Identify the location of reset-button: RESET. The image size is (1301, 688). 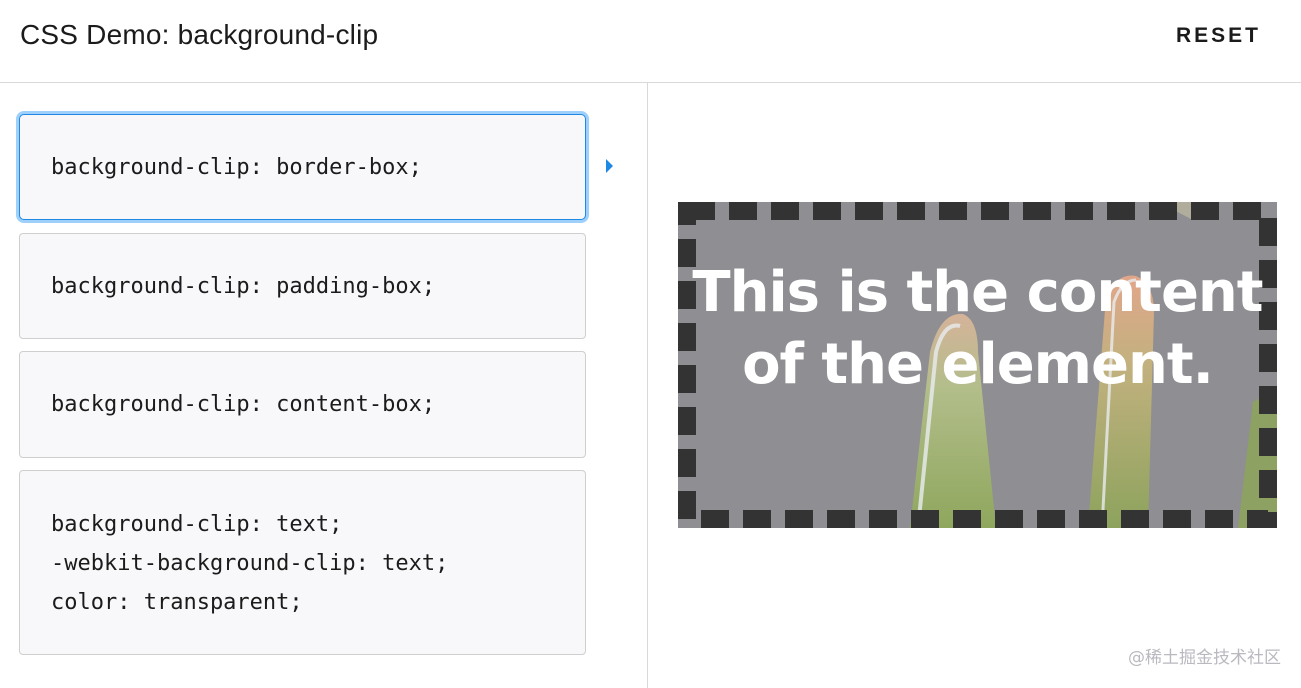
(1218, 36).